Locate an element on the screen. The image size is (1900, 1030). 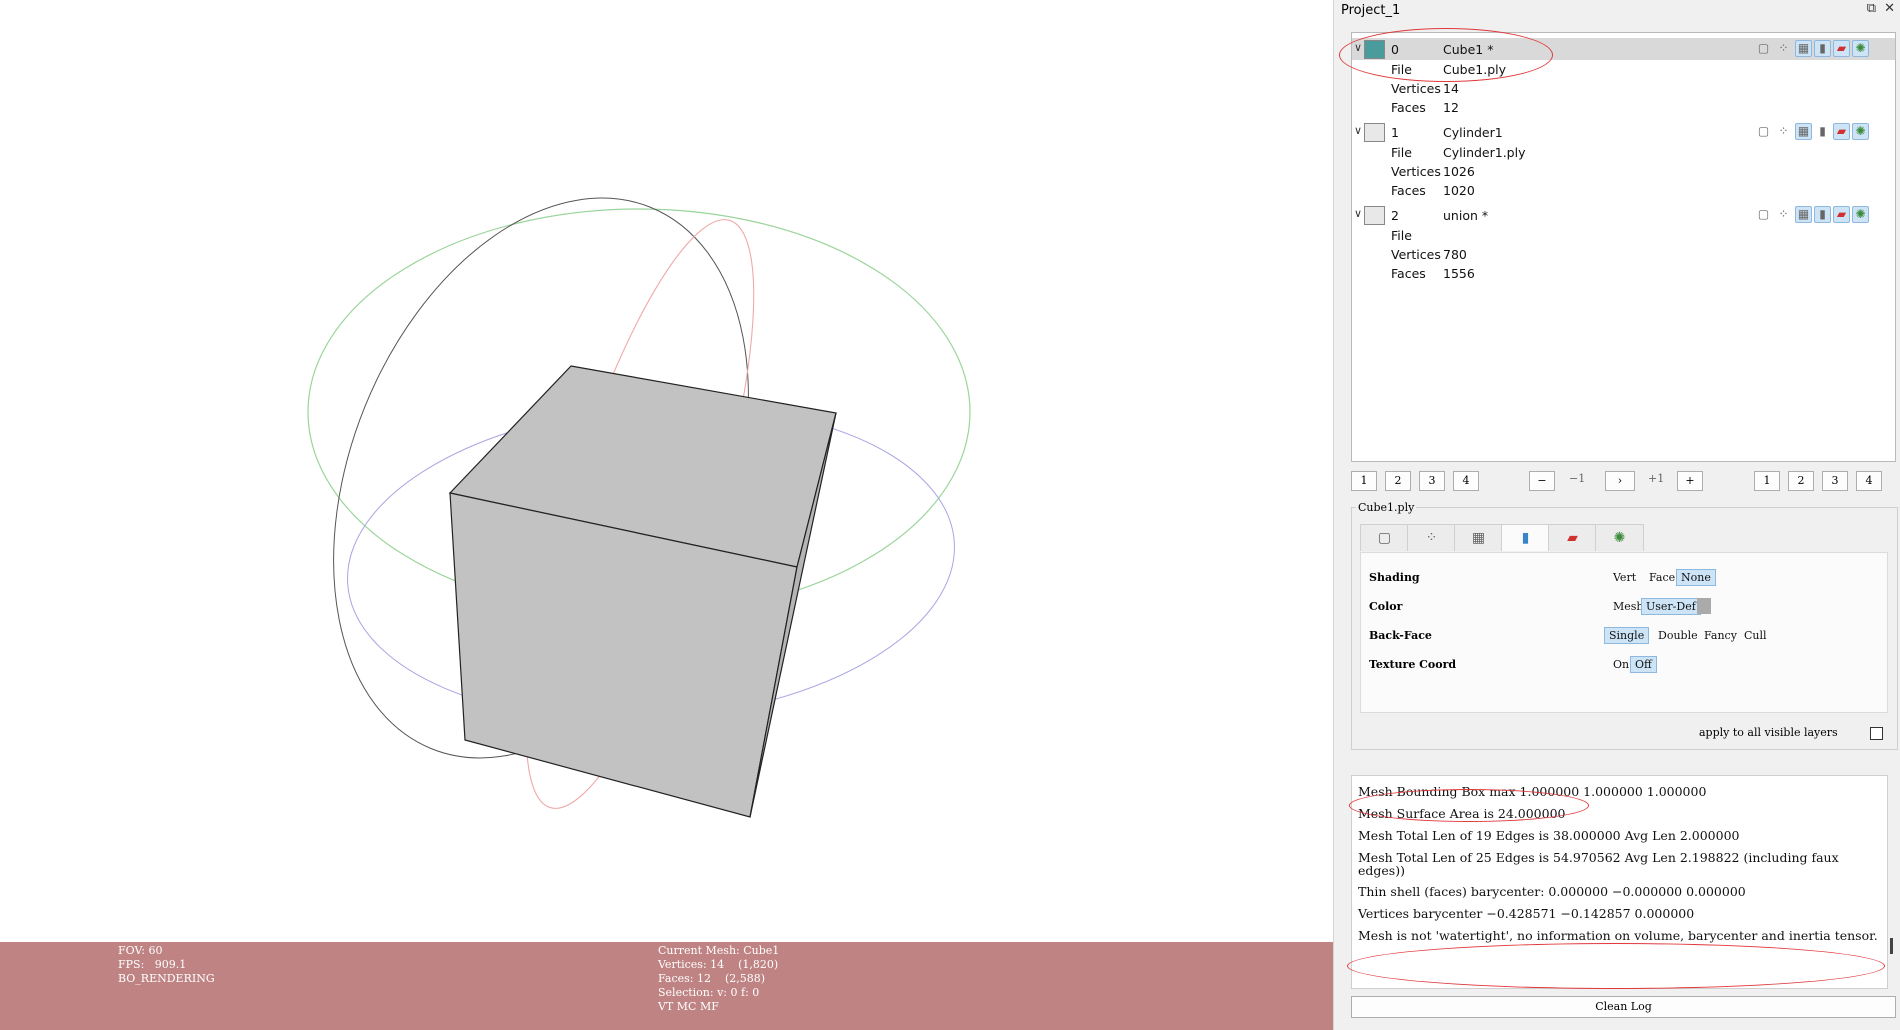
layer-id: 0 is located at coordinates (1395, 49).